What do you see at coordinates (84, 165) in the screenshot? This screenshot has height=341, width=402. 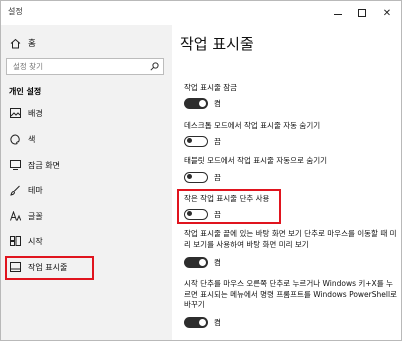 I see `sidebar-item-lock-screen: 잠금 화면` at bounding box center [84, 165].